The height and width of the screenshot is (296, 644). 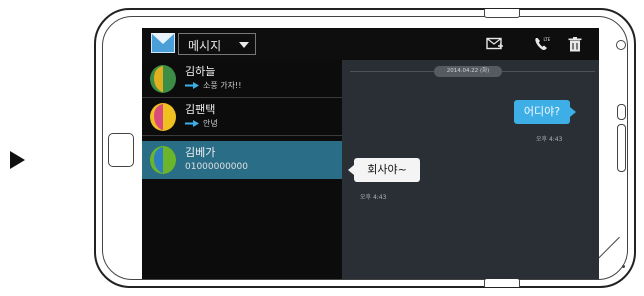 I want to click on top-slot, so click(x=502, y=13).